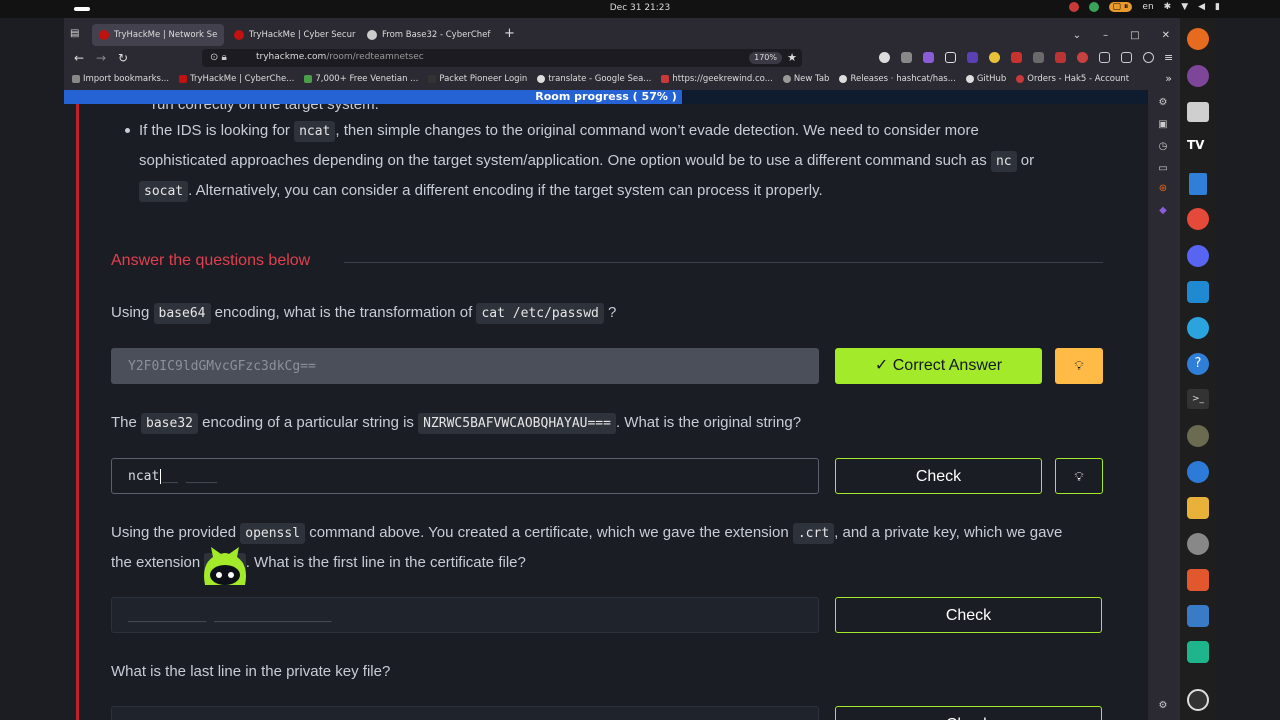 This screenshot has width=1280, height=720. Describe the element at coordinates (1198, 508) in the screenshot. I see `rhythmbox-icon` at that location.